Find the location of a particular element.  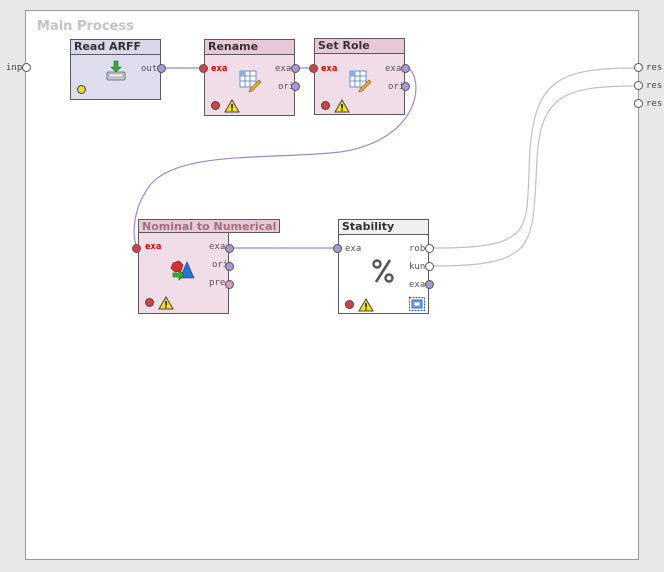

port-label-out: out is located at coordinates (149, 69).